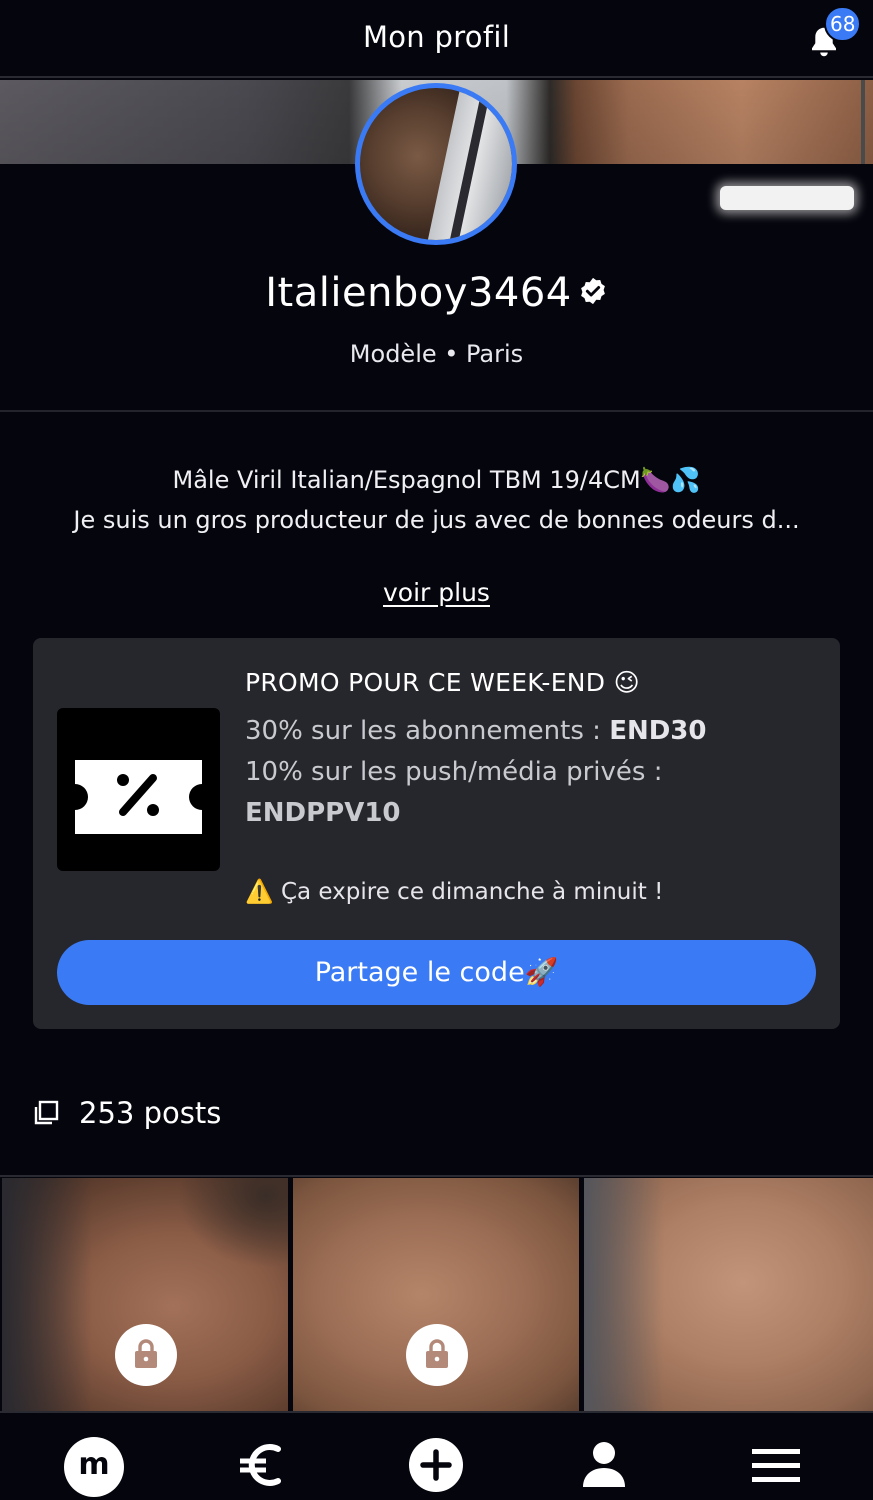  I want to click on profile-subtitle: Modèle • Paris, so click(436, 354).